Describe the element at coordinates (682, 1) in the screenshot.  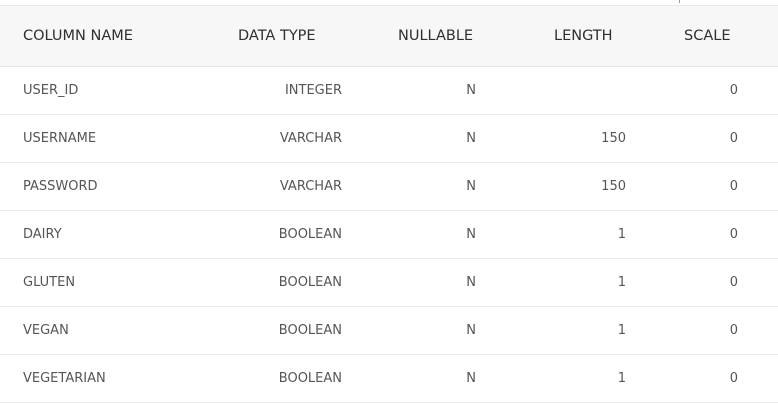
I see `clipped-top-mark` at that location.